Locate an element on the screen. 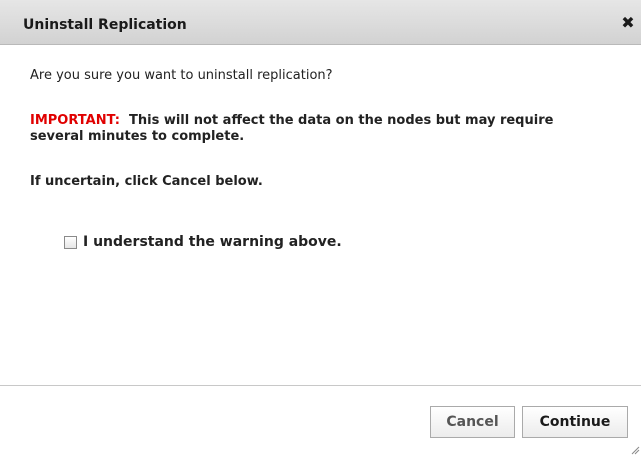 This screenshot has height=456, width=641. cancel-button: Cancel is located at coordinates (472, 422).